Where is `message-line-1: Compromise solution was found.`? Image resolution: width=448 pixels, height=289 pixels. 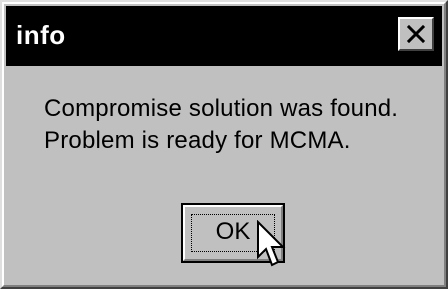
message-line-1: Compromise solution was found. is located at coordinates (221, 108).